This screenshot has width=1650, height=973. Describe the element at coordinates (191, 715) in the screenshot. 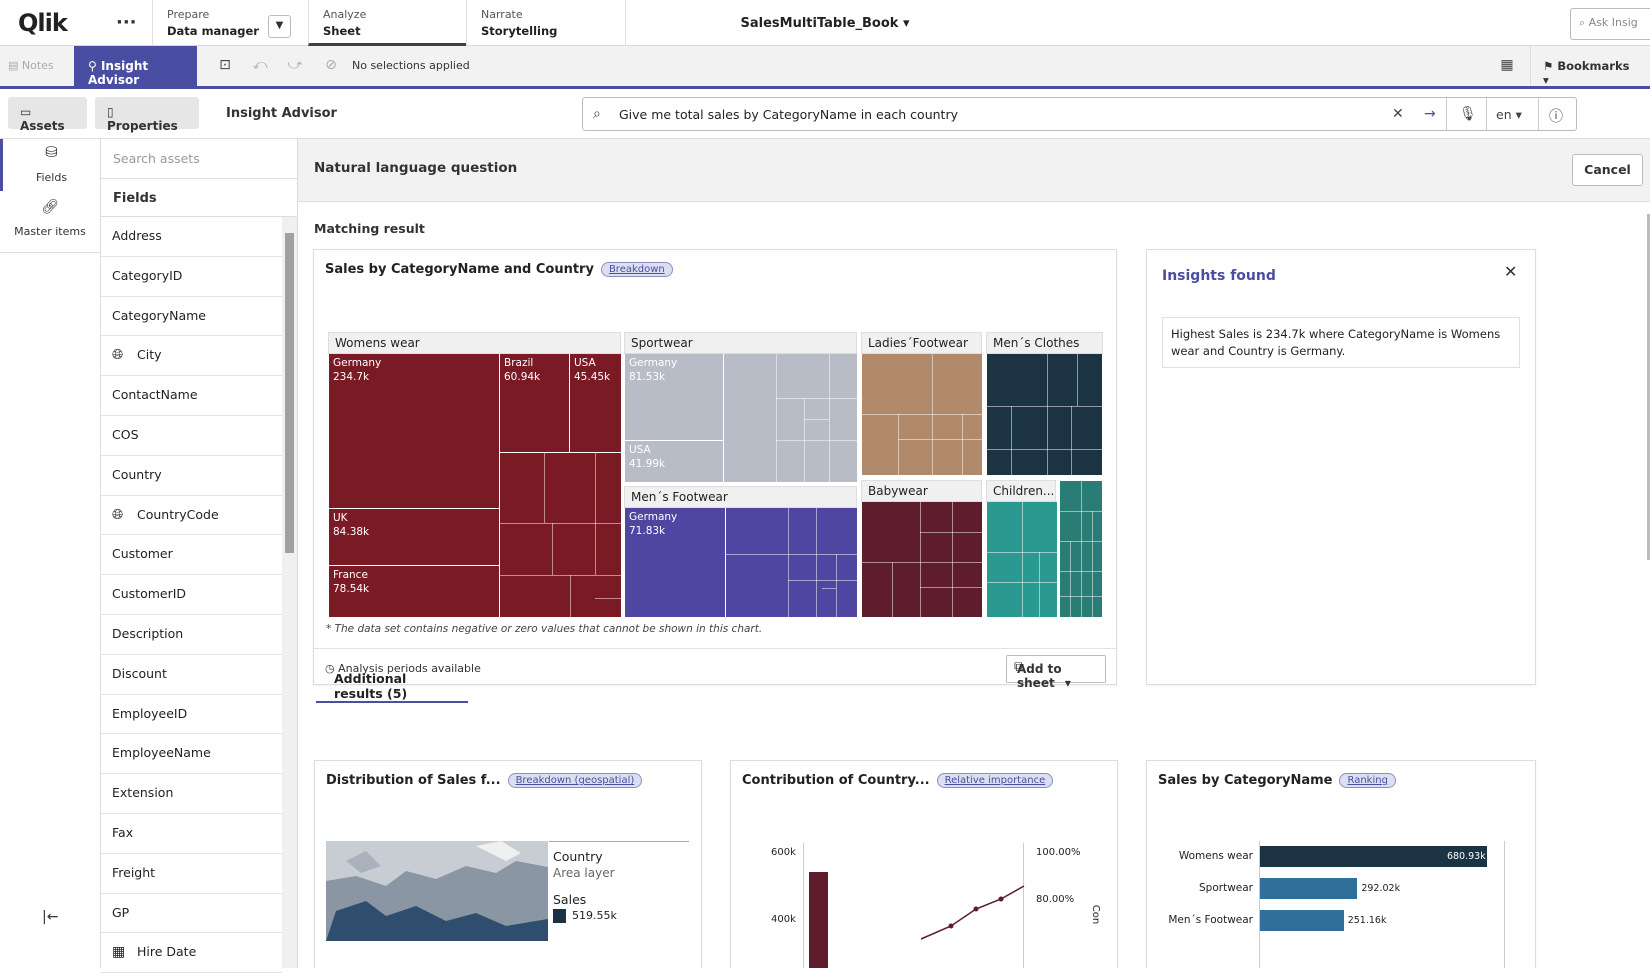

I see `field-item: EmployeeID` at that location.